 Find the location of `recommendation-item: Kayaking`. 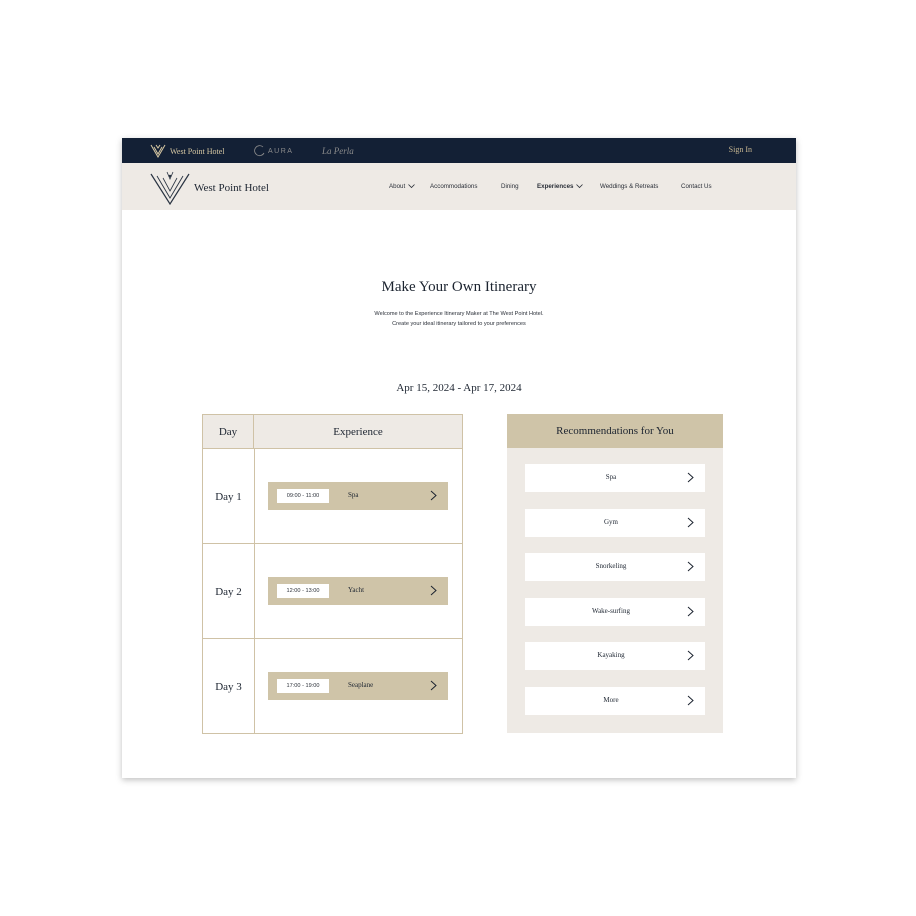

recommendation-item: Kayaking is located at coordinates (615, 656).